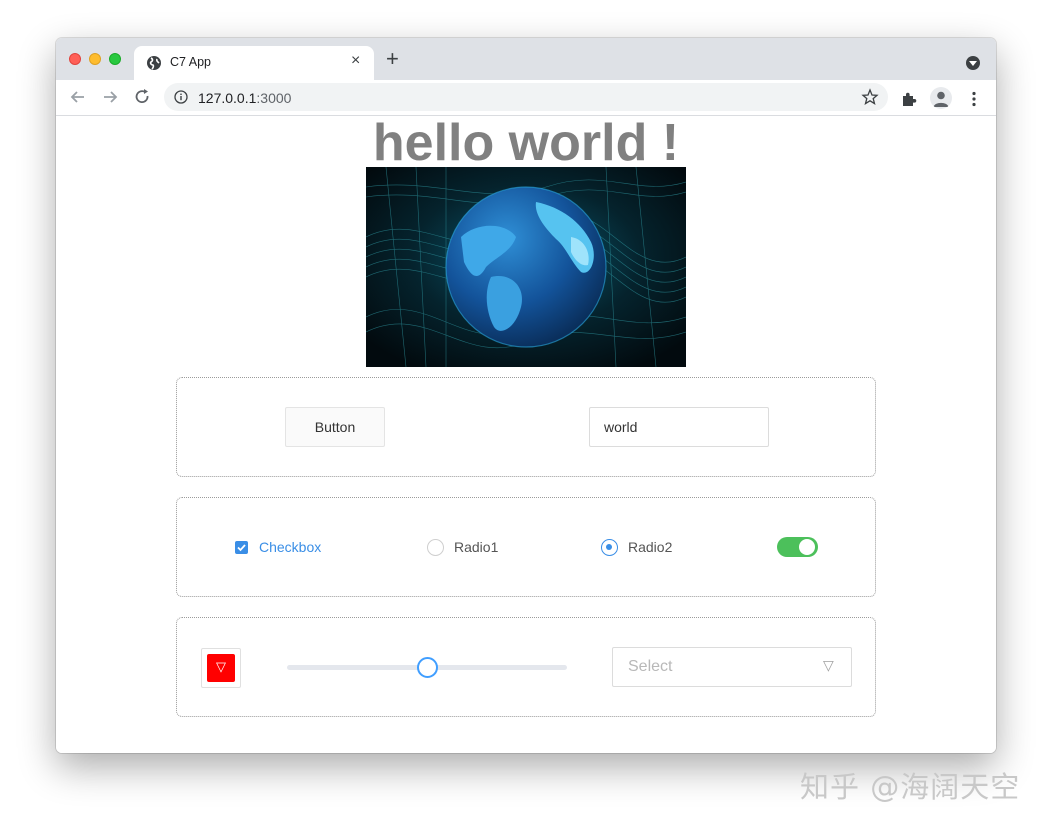  What do you see at coordinates (78, 97) in the screenshot?
I see `back-arrow-icon` at bounding box center [78, 97].